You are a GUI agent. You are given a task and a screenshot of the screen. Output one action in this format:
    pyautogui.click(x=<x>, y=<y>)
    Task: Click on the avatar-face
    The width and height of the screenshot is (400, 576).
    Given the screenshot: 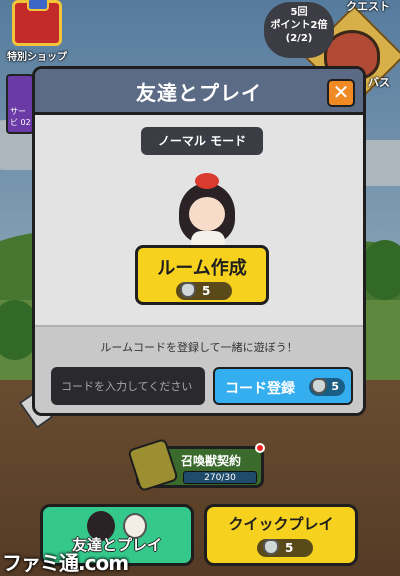 What is the action you would take?
    pyautogui.click(x=207, y=214)
    